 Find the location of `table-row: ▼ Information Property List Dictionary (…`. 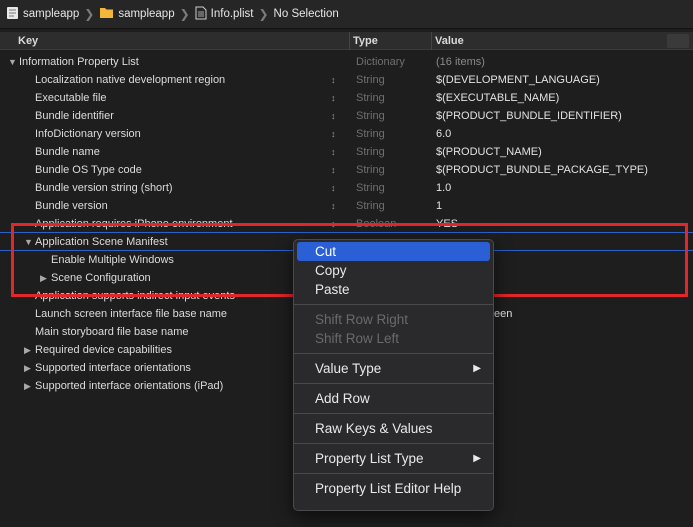

table-row: ▼ Information Property List Dictionary (… is located at coordinates (346, 62).